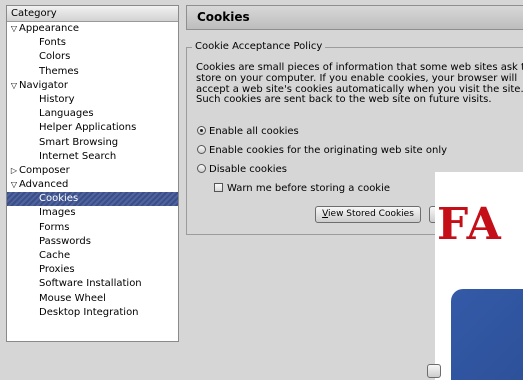 The width and height of the screenshot is (523, 380). I want to click on tree-item-software-installation: Software Installation, so click(92, 284).